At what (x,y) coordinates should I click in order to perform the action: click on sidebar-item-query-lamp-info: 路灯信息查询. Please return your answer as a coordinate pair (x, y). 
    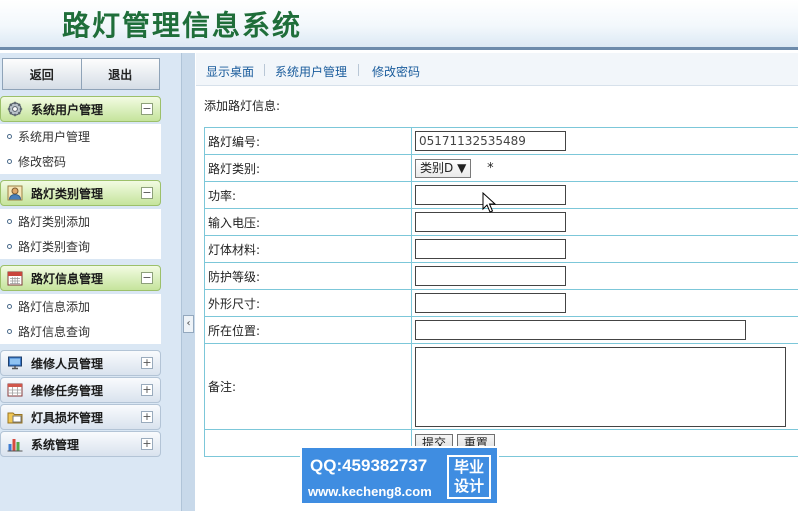
    Looking at the image, I should click on (80, 331).